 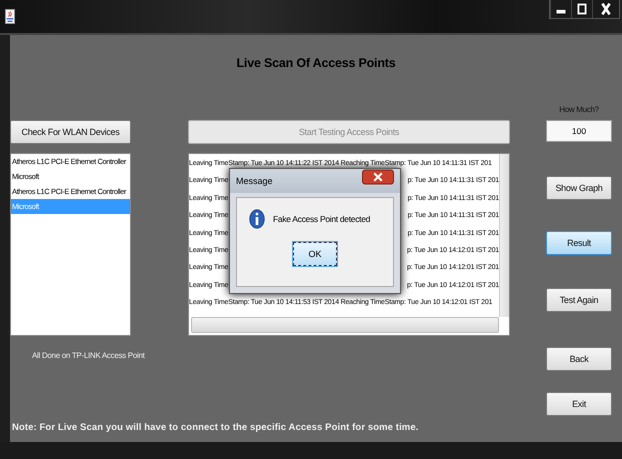 I want to click on close-icon, so click(x=378, y=177).